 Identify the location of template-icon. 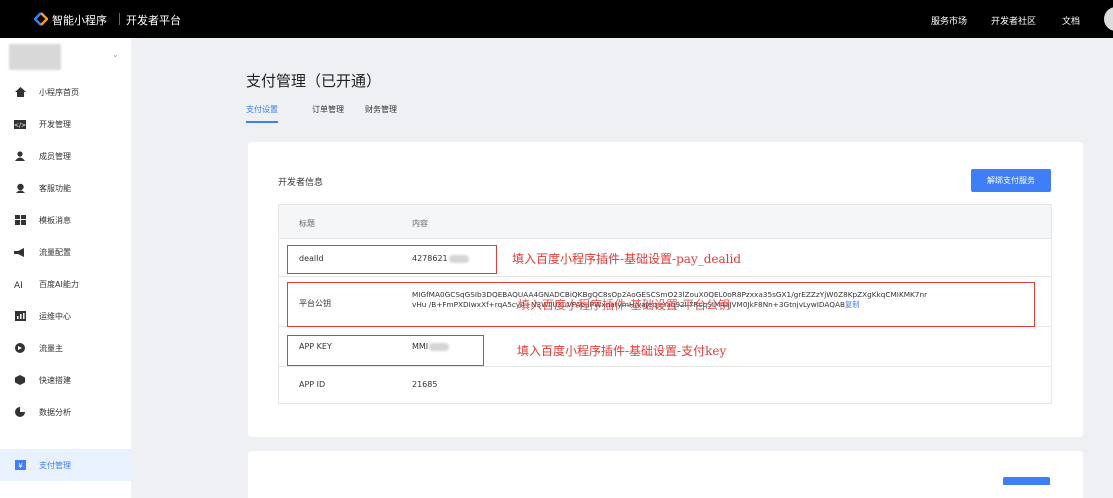
(20, 220).